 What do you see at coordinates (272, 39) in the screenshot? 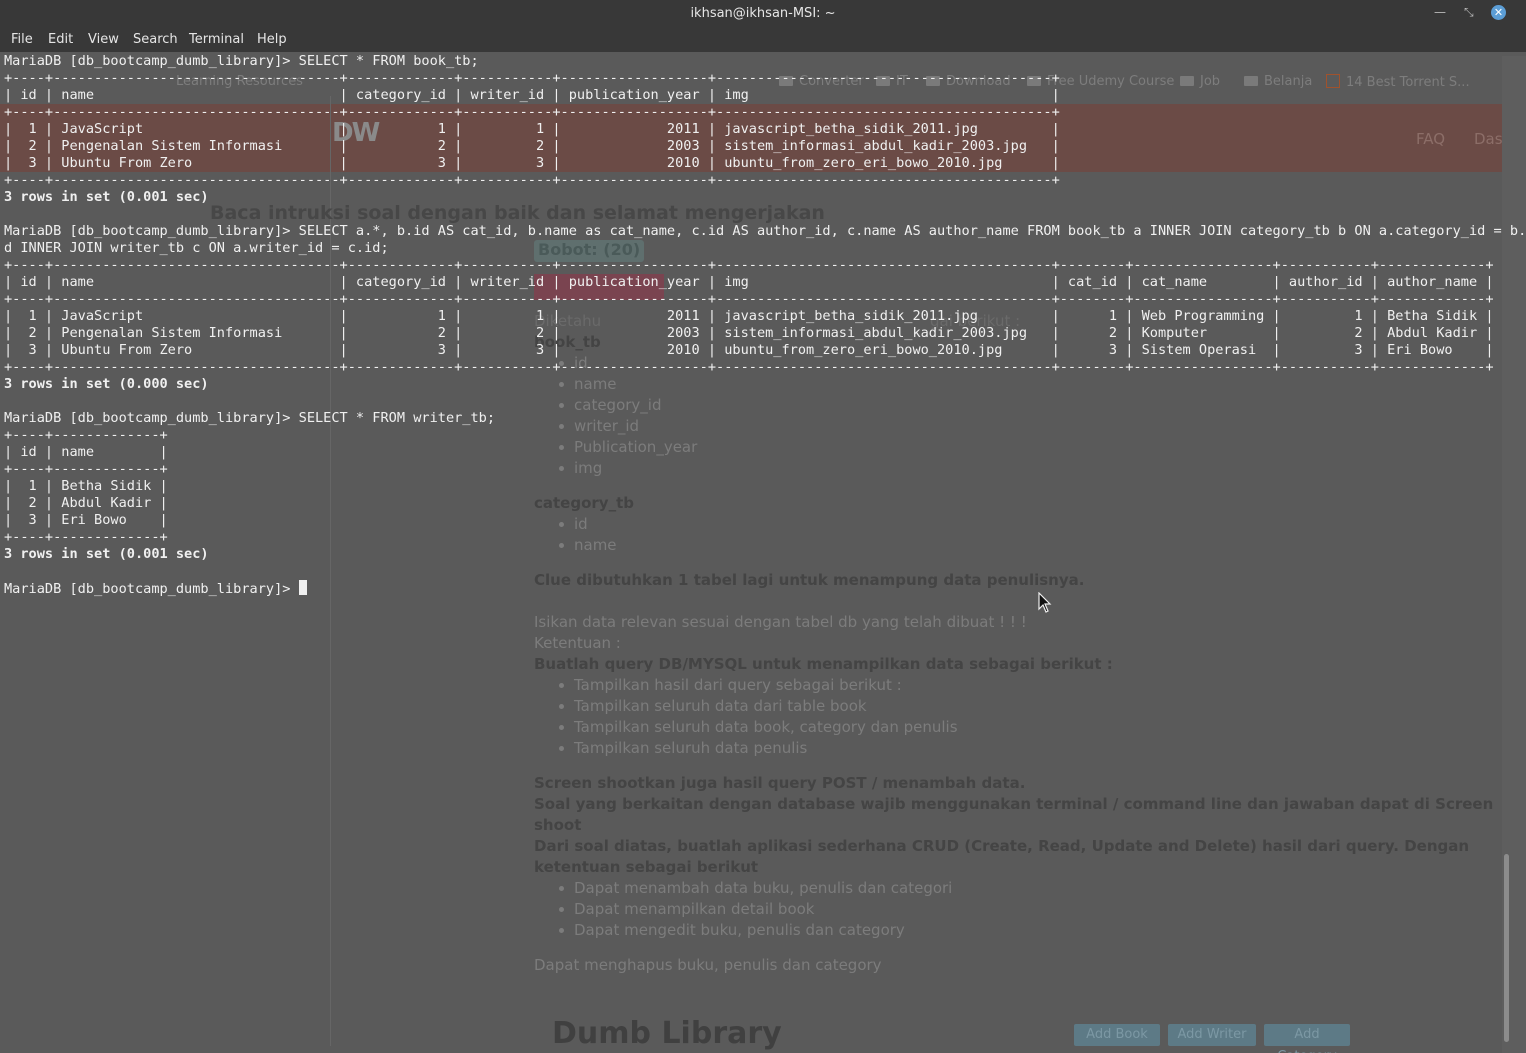
I see `menu-help: Help` at bounding box center [272, 39].